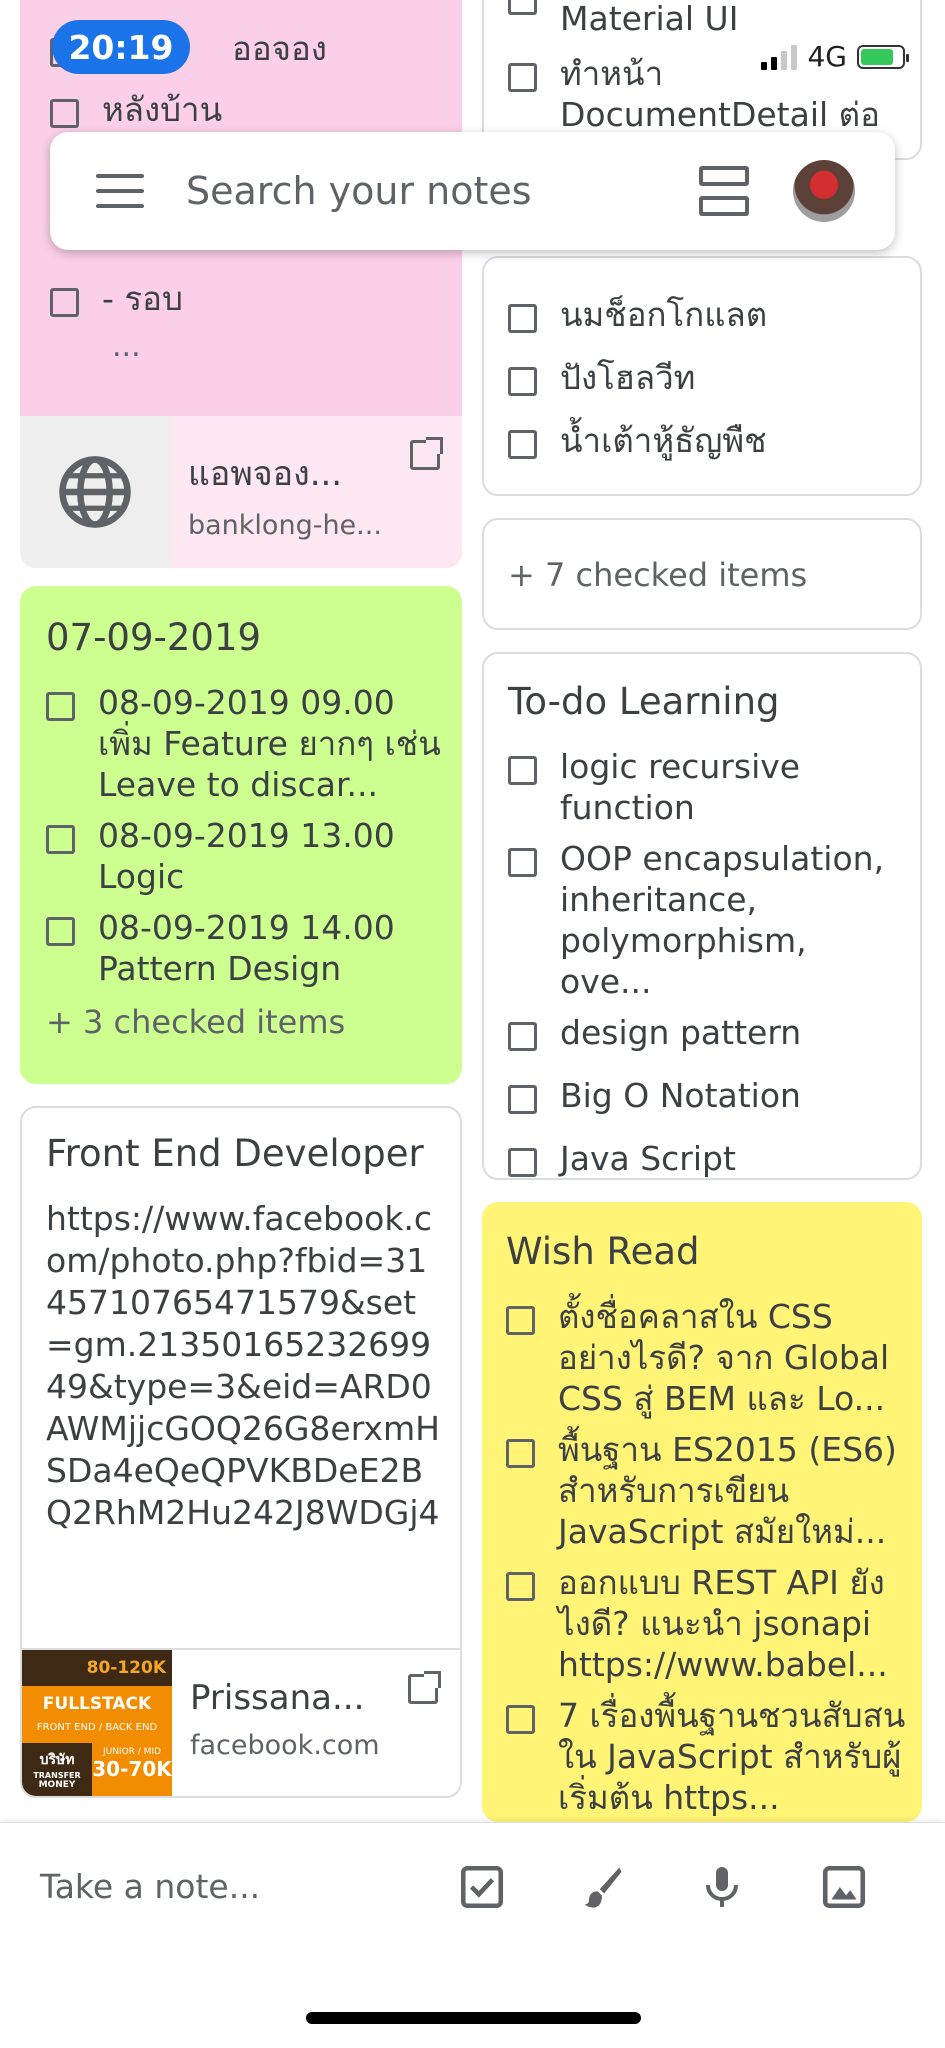  I want to click on thumb-salary: 30-70K, so click(132, 1768).